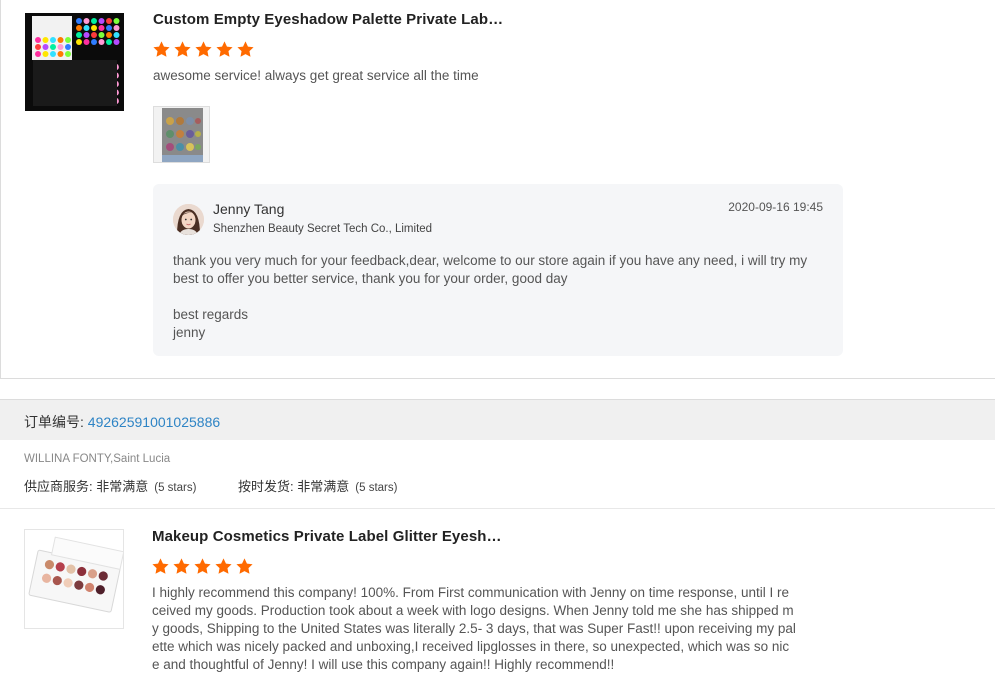  I want to click on avatar, so click(188, 219).